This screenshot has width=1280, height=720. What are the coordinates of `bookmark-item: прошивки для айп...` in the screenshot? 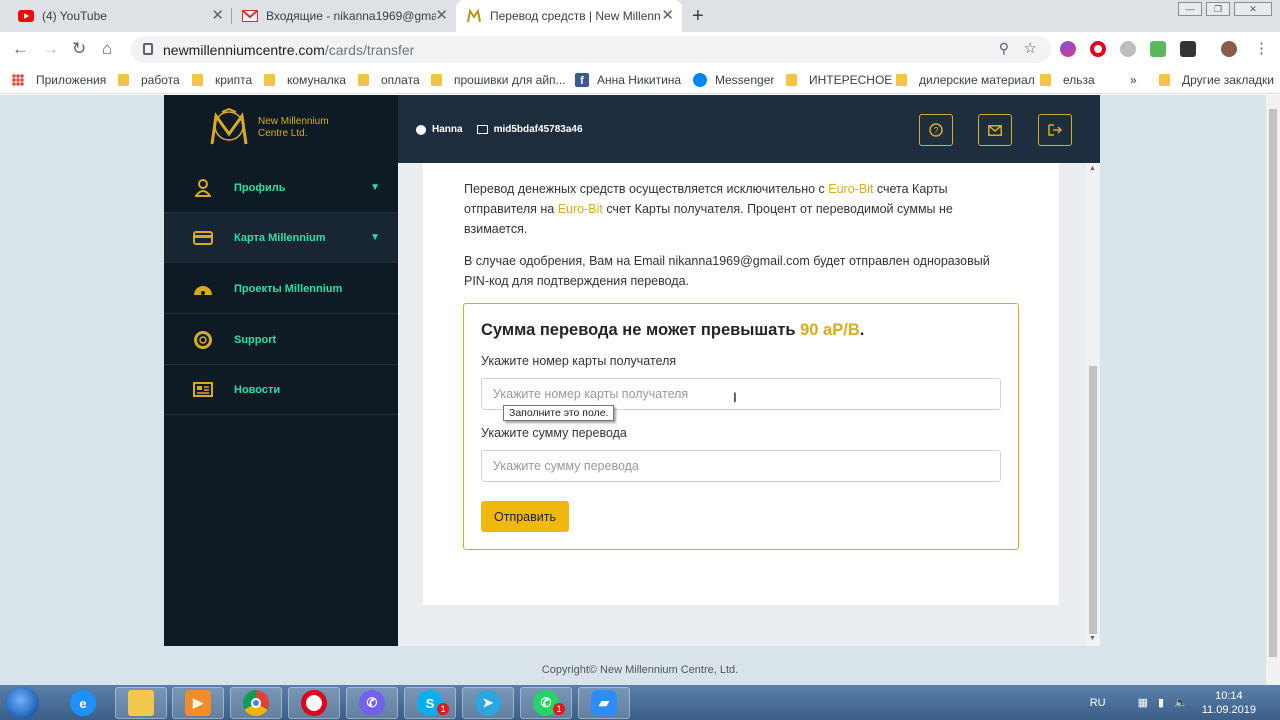 It's located at (498, 80).